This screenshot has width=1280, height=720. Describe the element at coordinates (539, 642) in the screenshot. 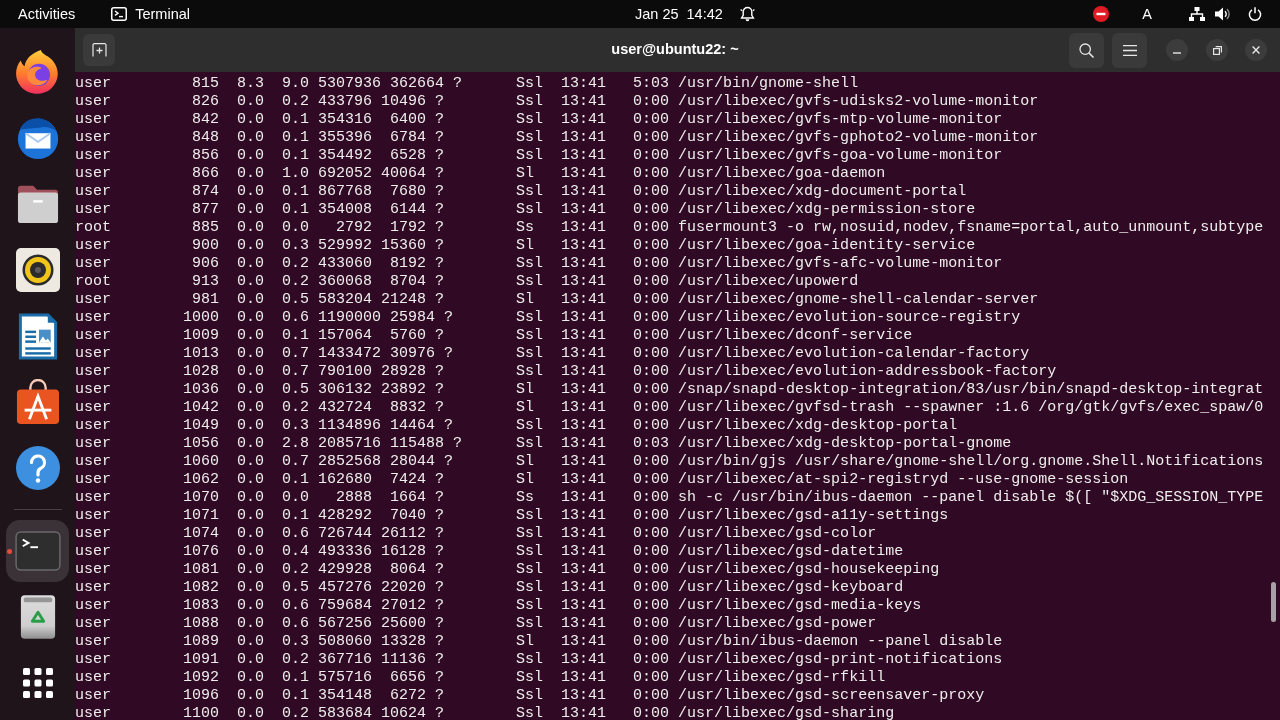

I see `terminal-line: user 1089 0.0 0.3 508060 13328 ? Sl 13:41 0:00 /usr/bin/ibus-daemon --panel disable` at that location.